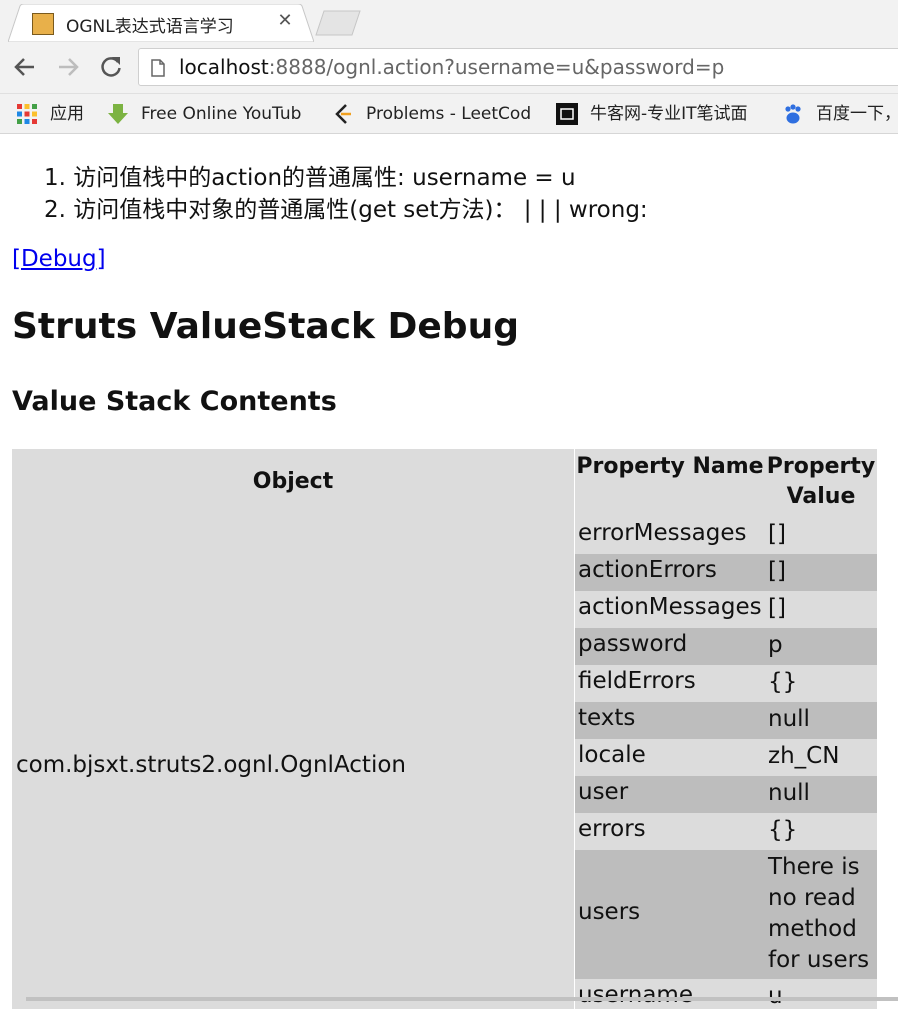 This screenshot has width=898, height=1009. What do you see at coordinates (221, 114) in the screenshot?
I see `bookmark-label: Free Online YouTub` at bounding box center [221, 114].